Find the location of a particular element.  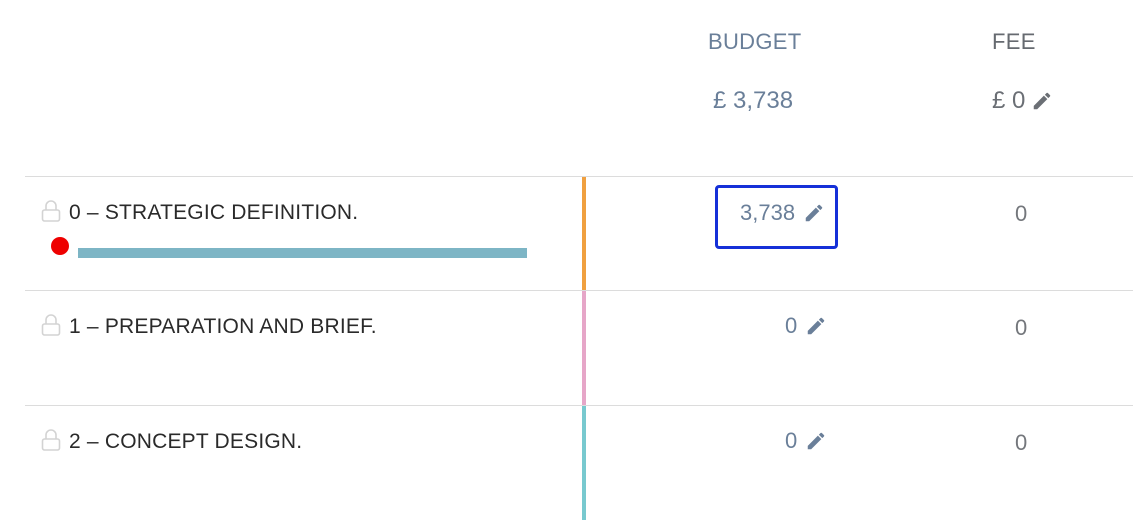

budget-value: 3,738 is located at coordinates (768, 212).